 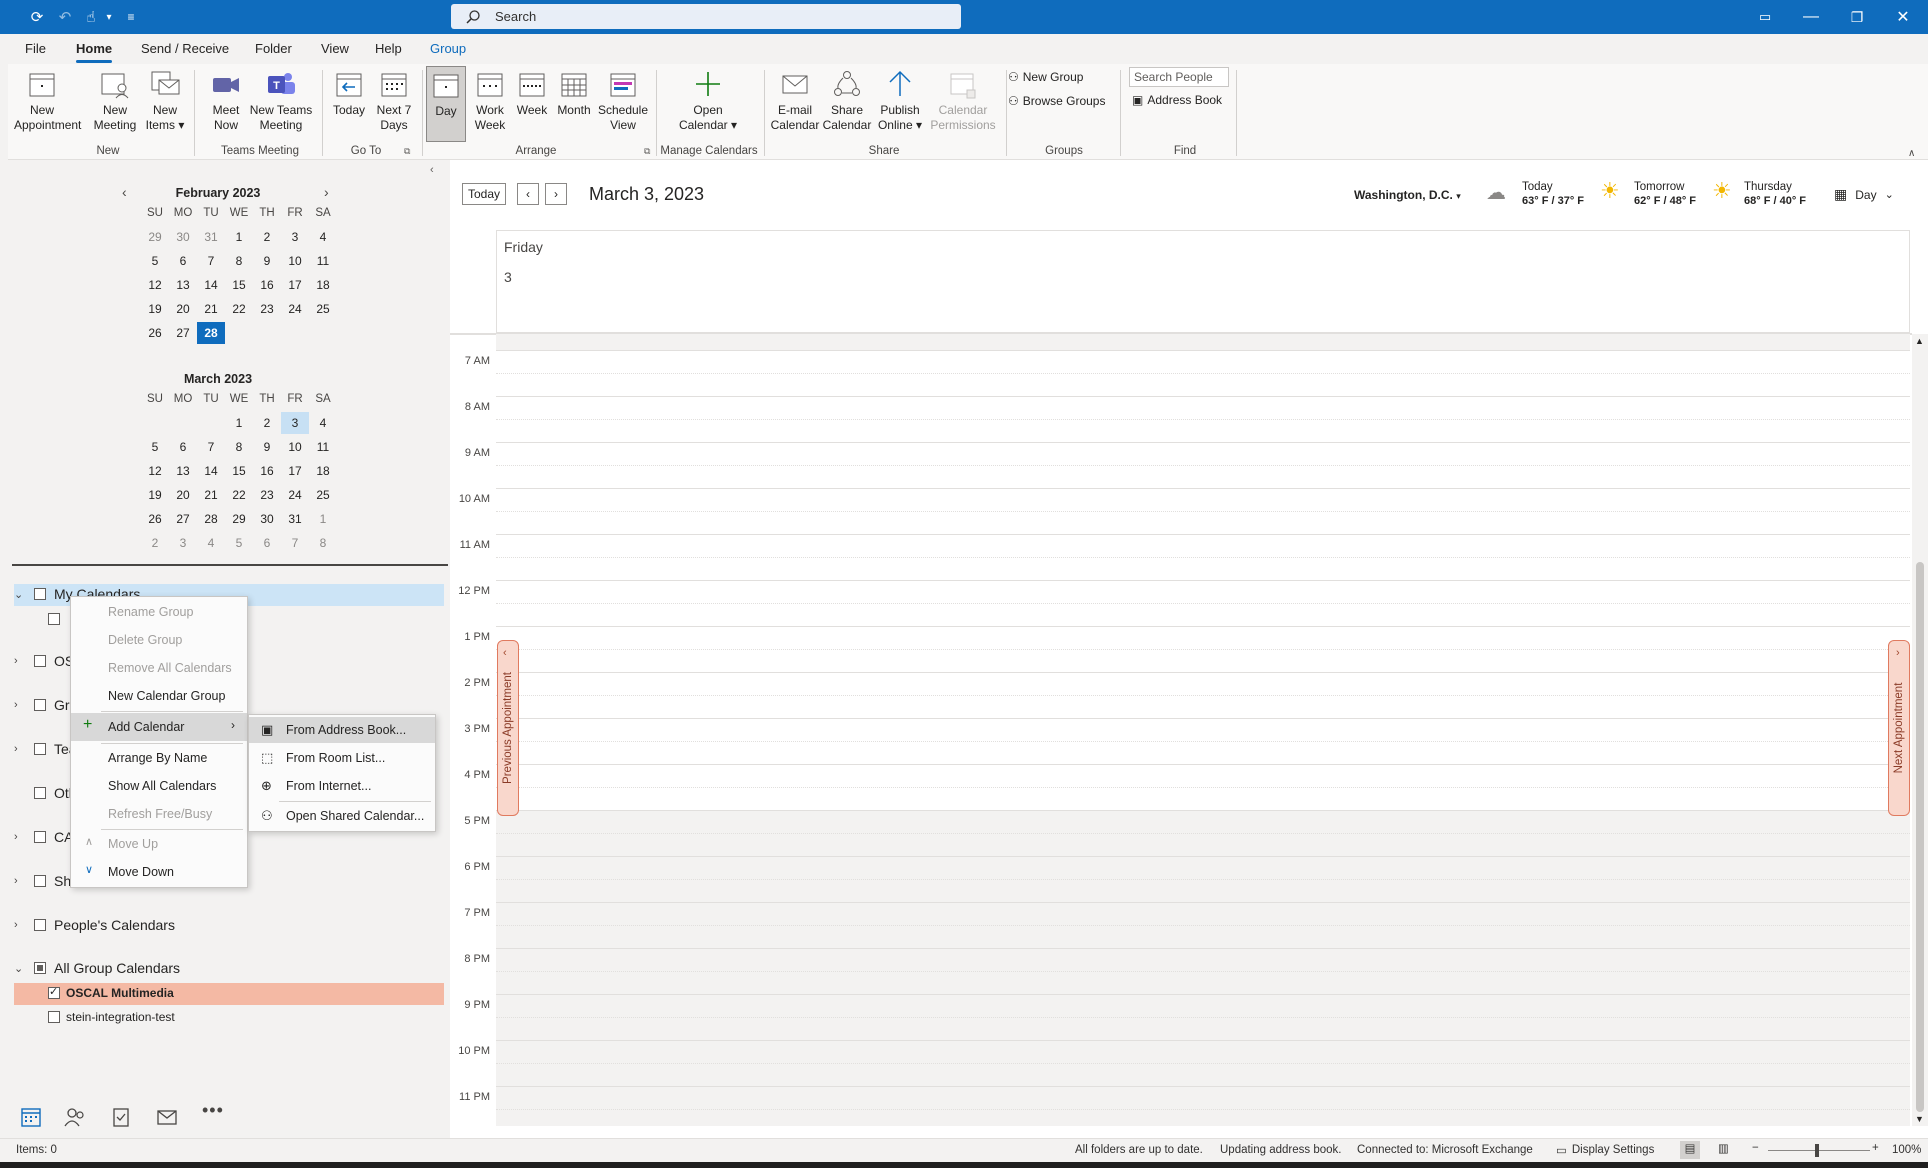 I want to click on menu-item-show-all-calendars: Show All Calendars, so click(x=159, y=786).